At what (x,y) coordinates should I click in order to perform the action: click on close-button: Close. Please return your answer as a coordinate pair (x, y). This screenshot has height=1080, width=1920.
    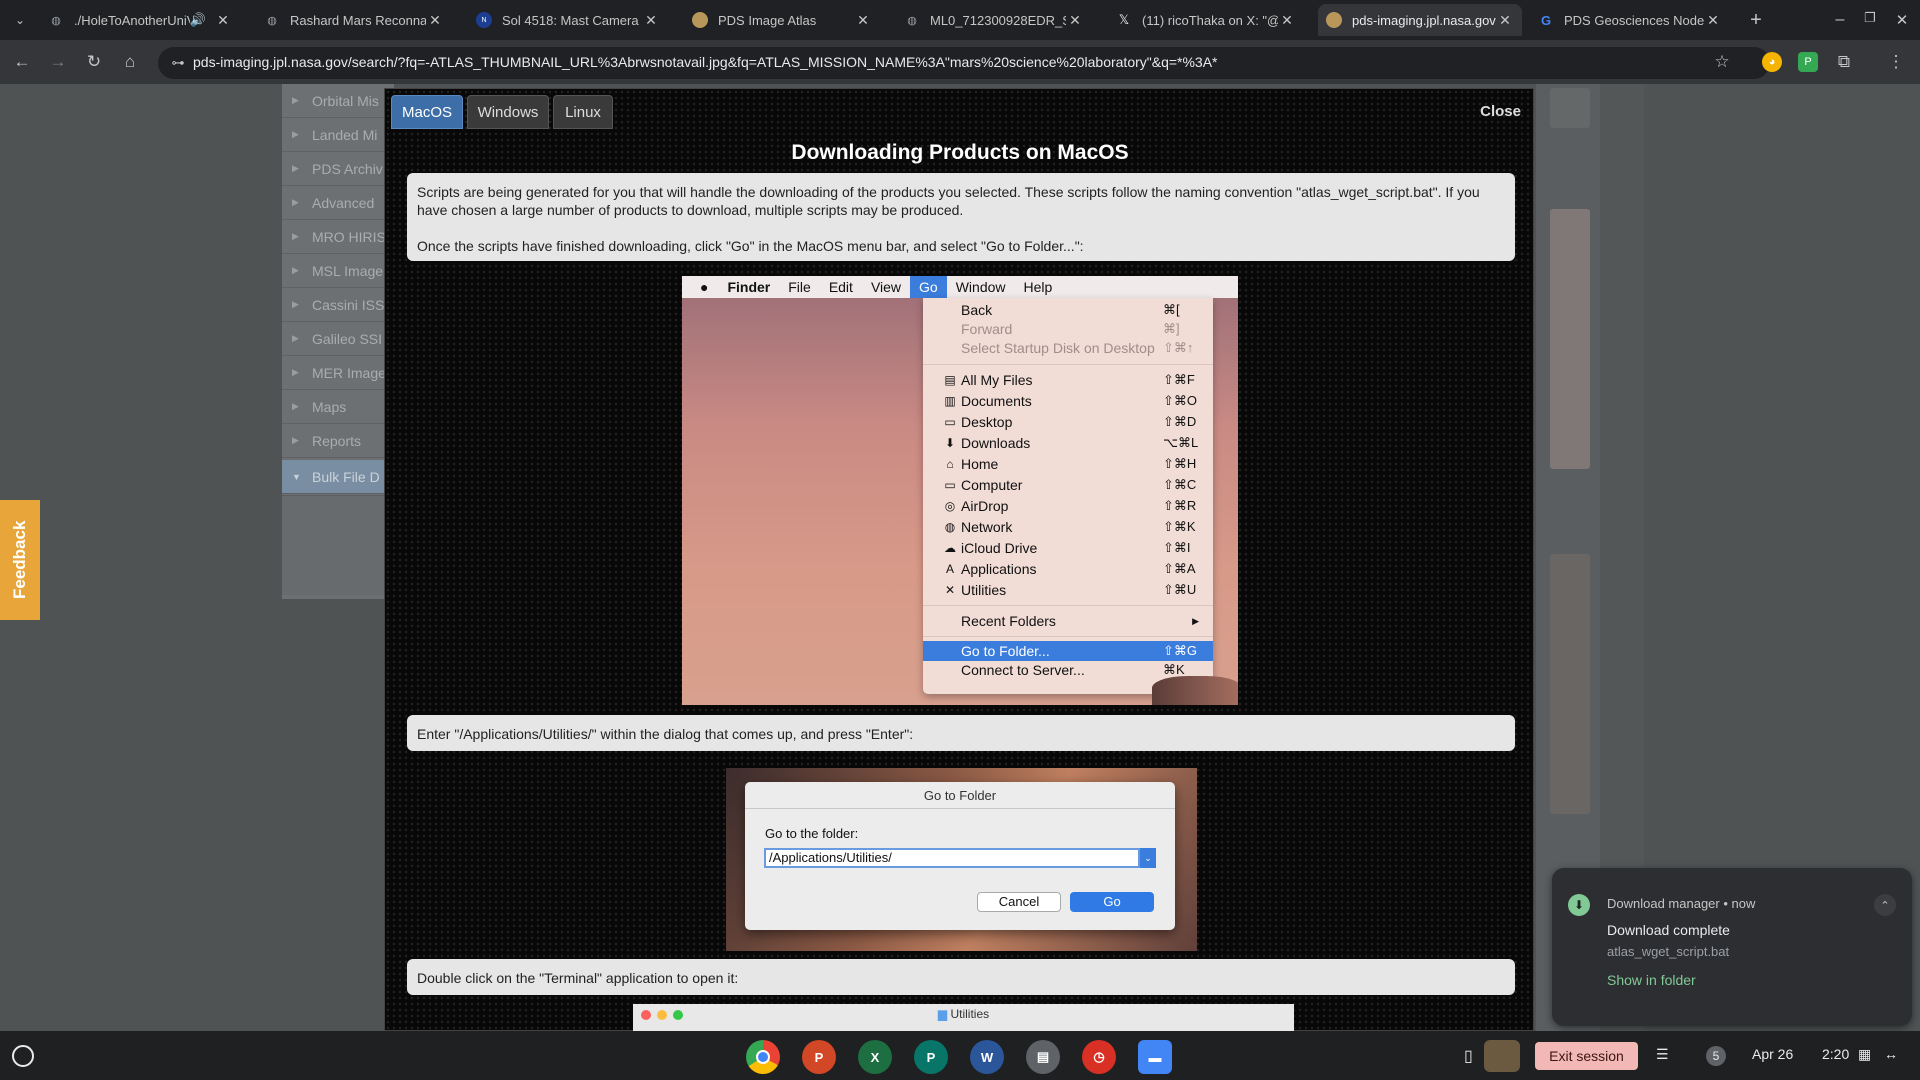
    Looking at the image, I should click on (1500, 111).